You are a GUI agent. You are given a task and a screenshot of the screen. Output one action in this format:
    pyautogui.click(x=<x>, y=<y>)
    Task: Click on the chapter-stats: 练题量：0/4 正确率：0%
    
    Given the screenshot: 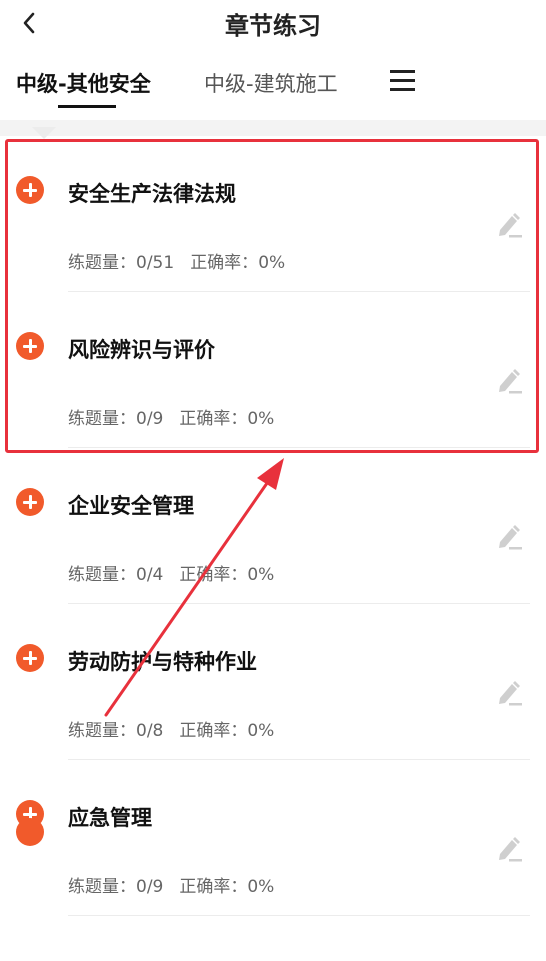 What is the action you would take?
    pyautogui.click(x=171, y=572)
    